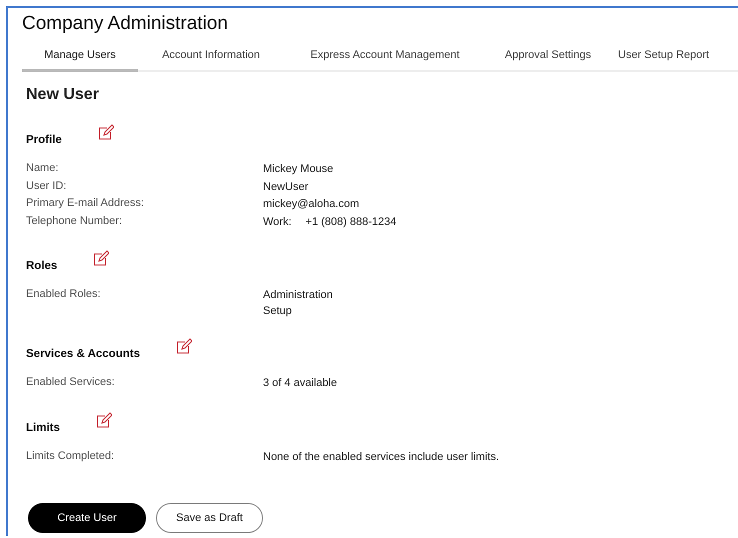 The width and height of the screenshot is (738, 538). Describe the element at coordinates (548, 60) in the screenshot. I see `tab: Approval Settings` at that location.